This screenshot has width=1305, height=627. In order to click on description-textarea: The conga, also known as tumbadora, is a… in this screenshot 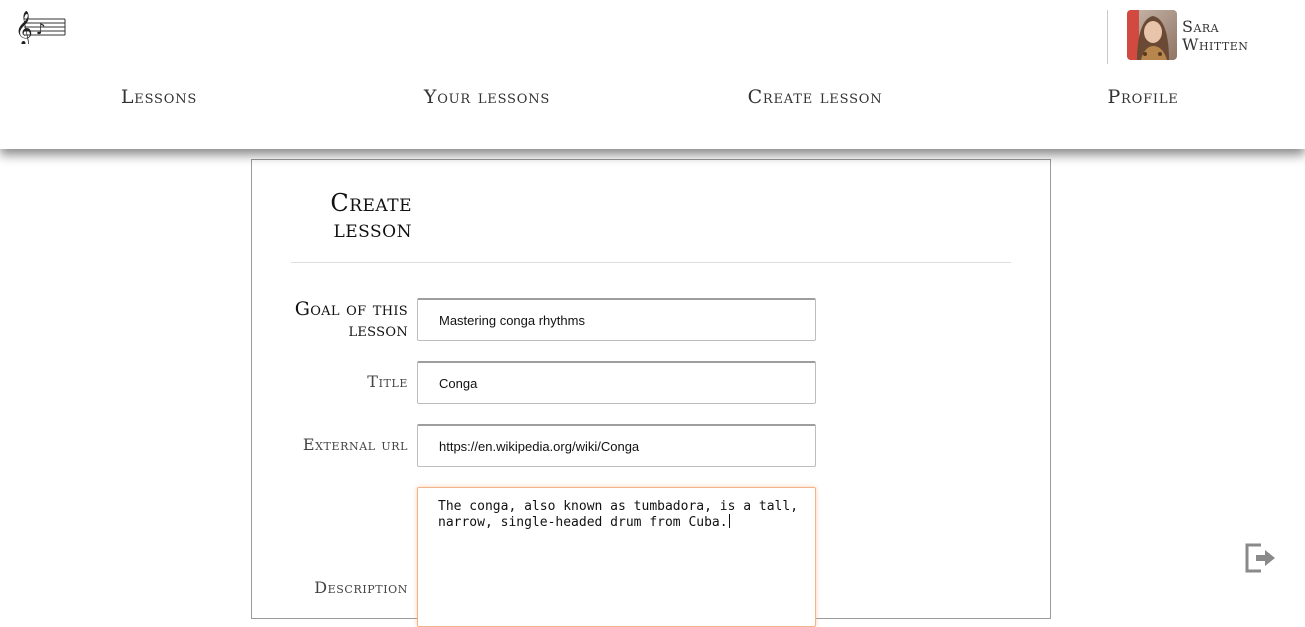, I will do `click(616, 557)`.